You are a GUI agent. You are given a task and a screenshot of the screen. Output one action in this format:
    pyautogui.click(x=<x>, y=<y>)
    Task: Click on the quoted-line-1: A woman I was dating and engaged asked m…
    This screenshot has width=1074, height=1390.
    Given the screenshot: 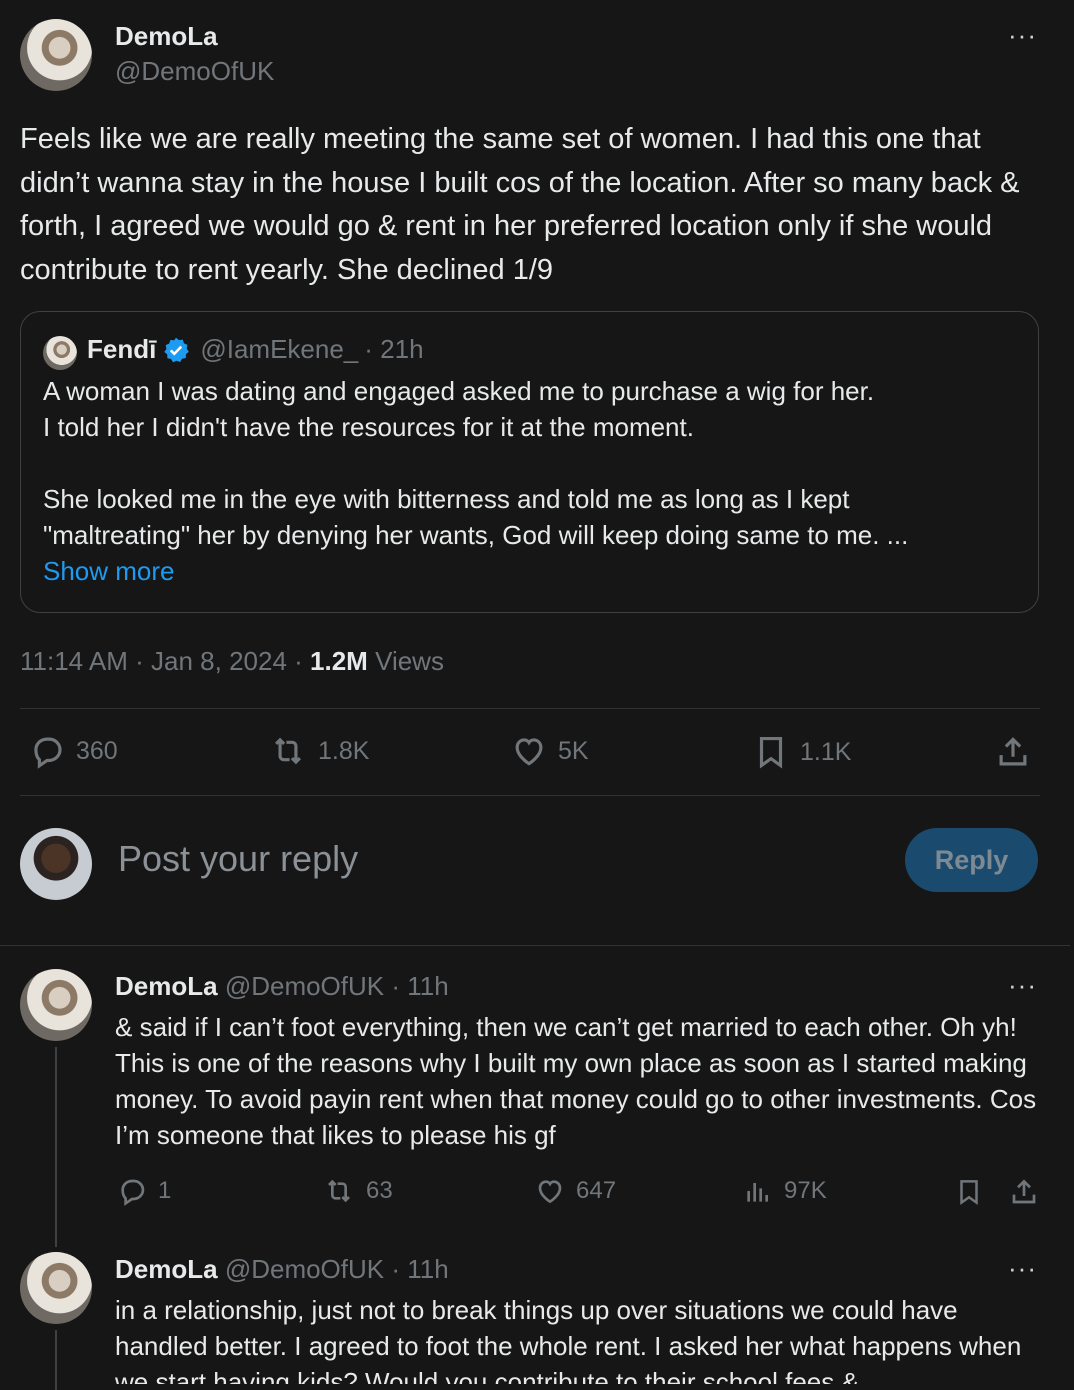 What is the action you would take?
    pyautogui.click(x=459, y=391)
    